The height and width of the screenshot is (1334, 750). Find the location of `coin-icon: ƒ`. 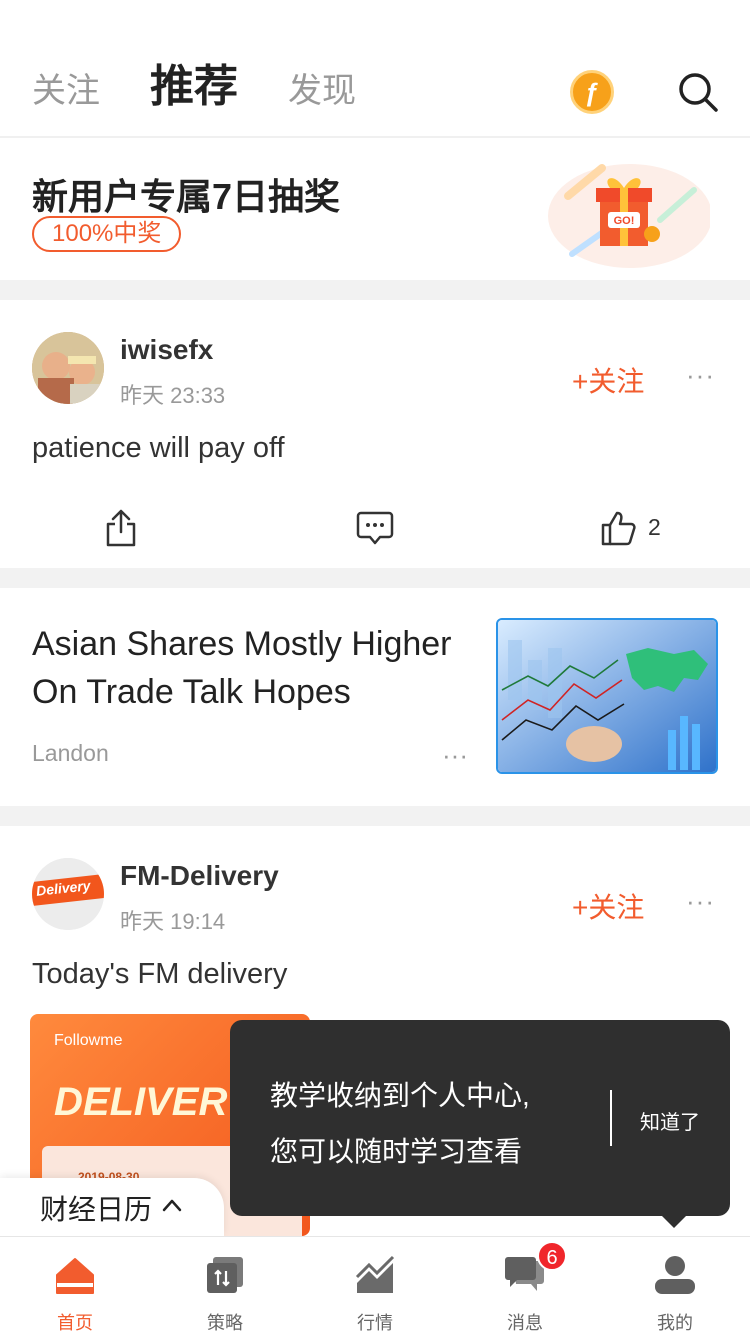

coin-icon: ƒ is located at coordinates (592, 92).